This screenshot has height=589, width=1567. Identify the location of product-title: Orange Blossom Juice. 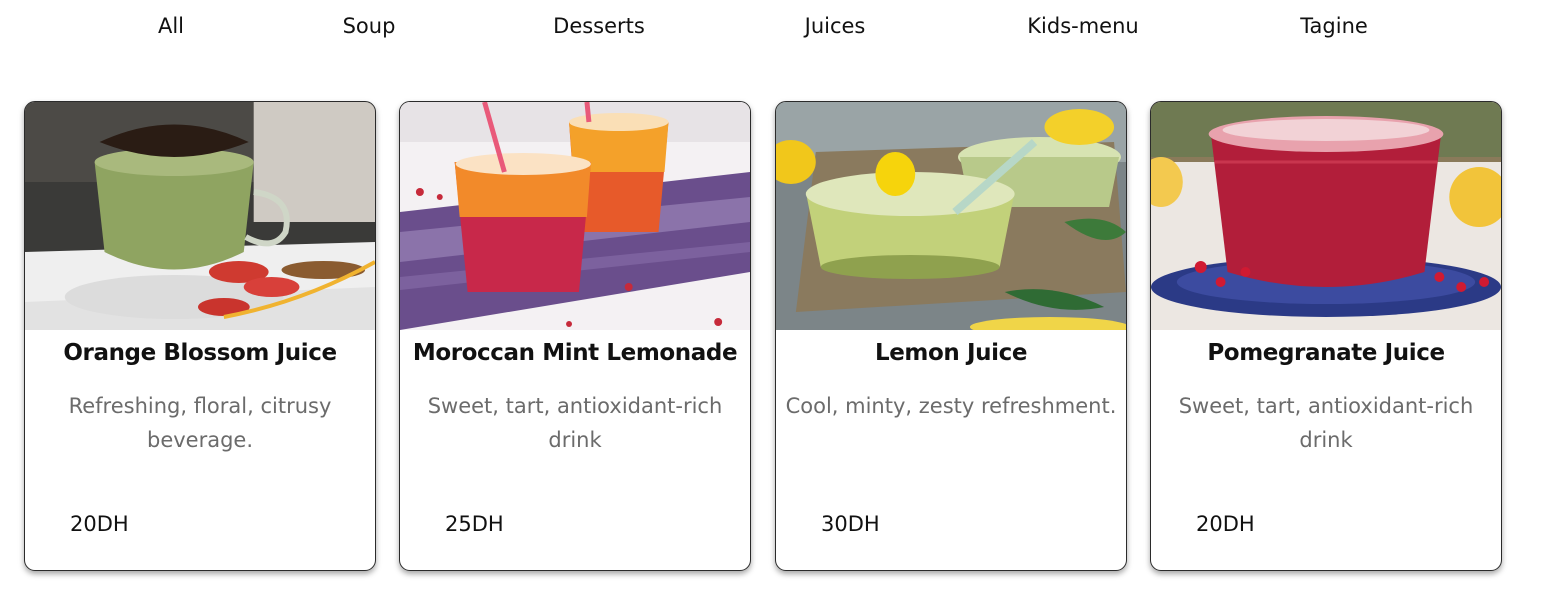
(200, 353).